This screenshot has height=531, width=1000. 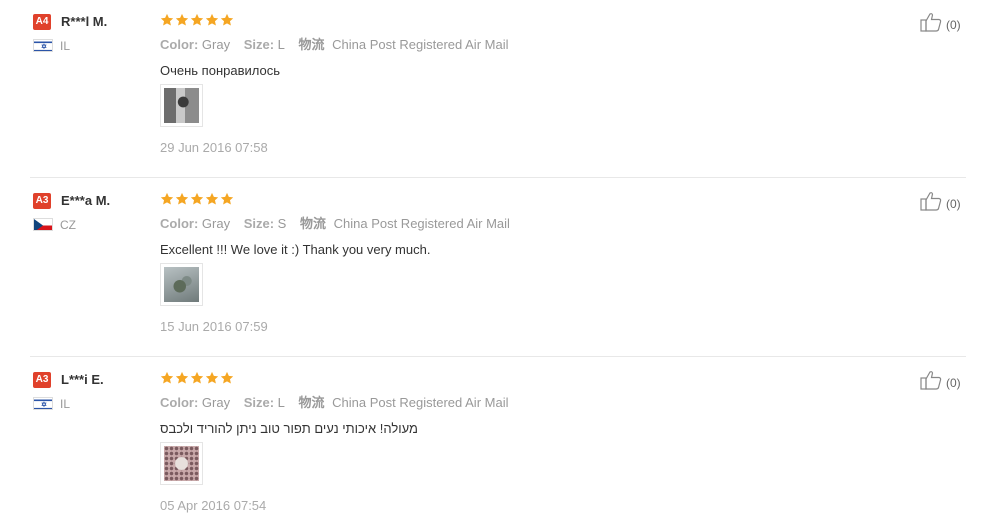 I want to click on buyer-name: E***a M., so click(x=86, y=200).